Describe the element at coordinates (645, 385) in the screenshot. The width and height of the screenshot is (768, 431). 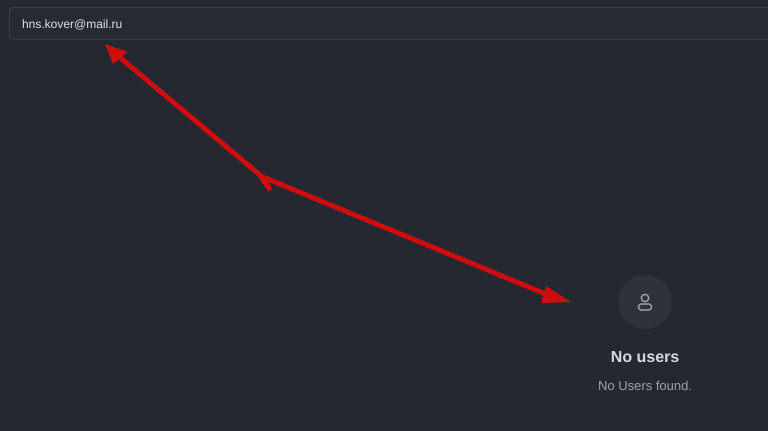
I see `empty-message: No Users found.` at that location.